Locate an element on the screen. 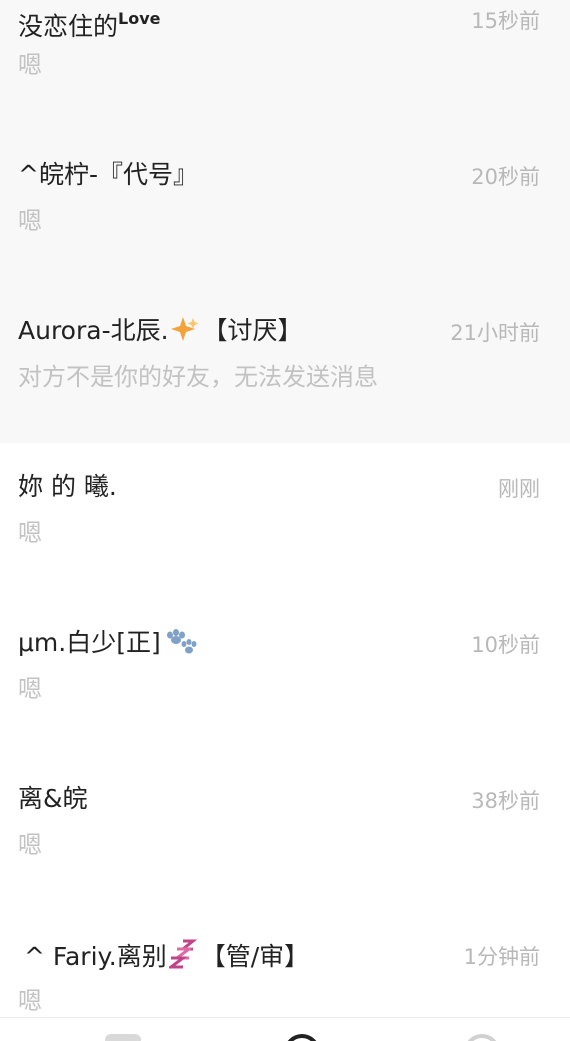 The image size is (570, 1041). conversation-name: Aurora-北辰. 【讨厌】 is located at coordinates (160, 333).